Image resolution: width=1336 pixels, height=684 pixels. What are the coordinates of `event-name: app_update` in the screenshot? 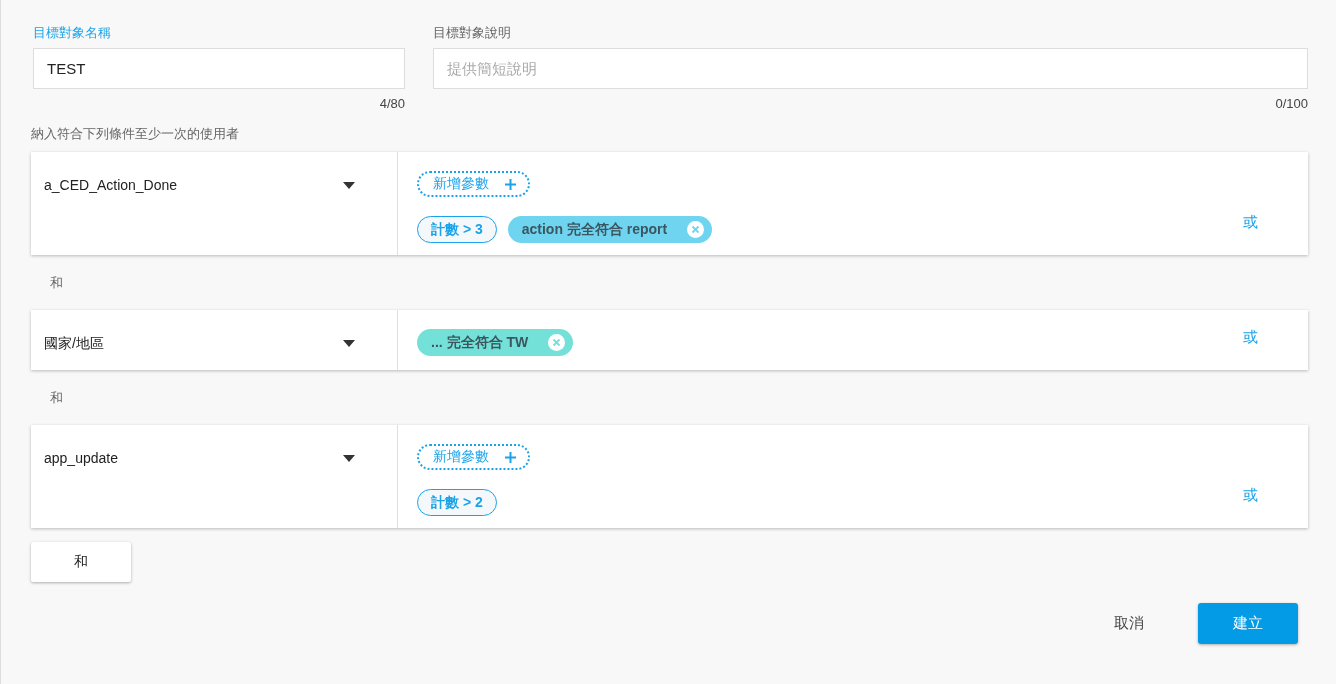 It's located at (193, 458).